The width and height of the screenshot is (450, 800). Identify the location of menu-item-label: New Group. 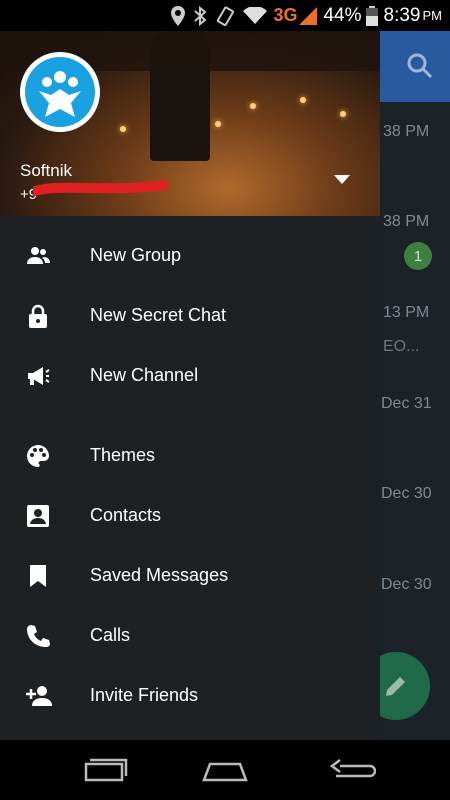
(136, 255).